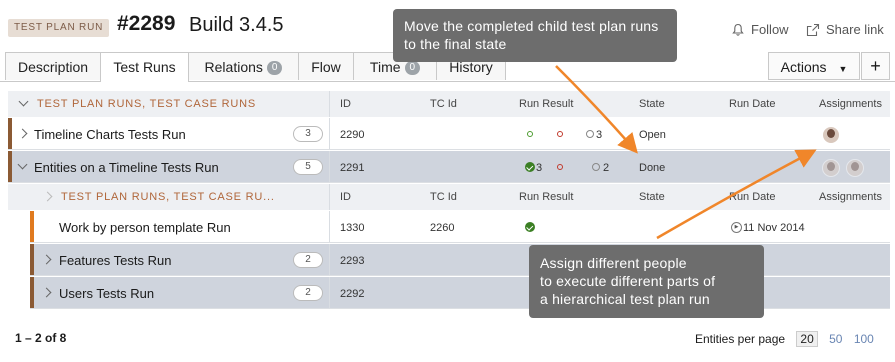  What do you see at coordinates (835, 339) in the screenshot?
I see `page-size-50: 50` at bounding box center [835, 339].